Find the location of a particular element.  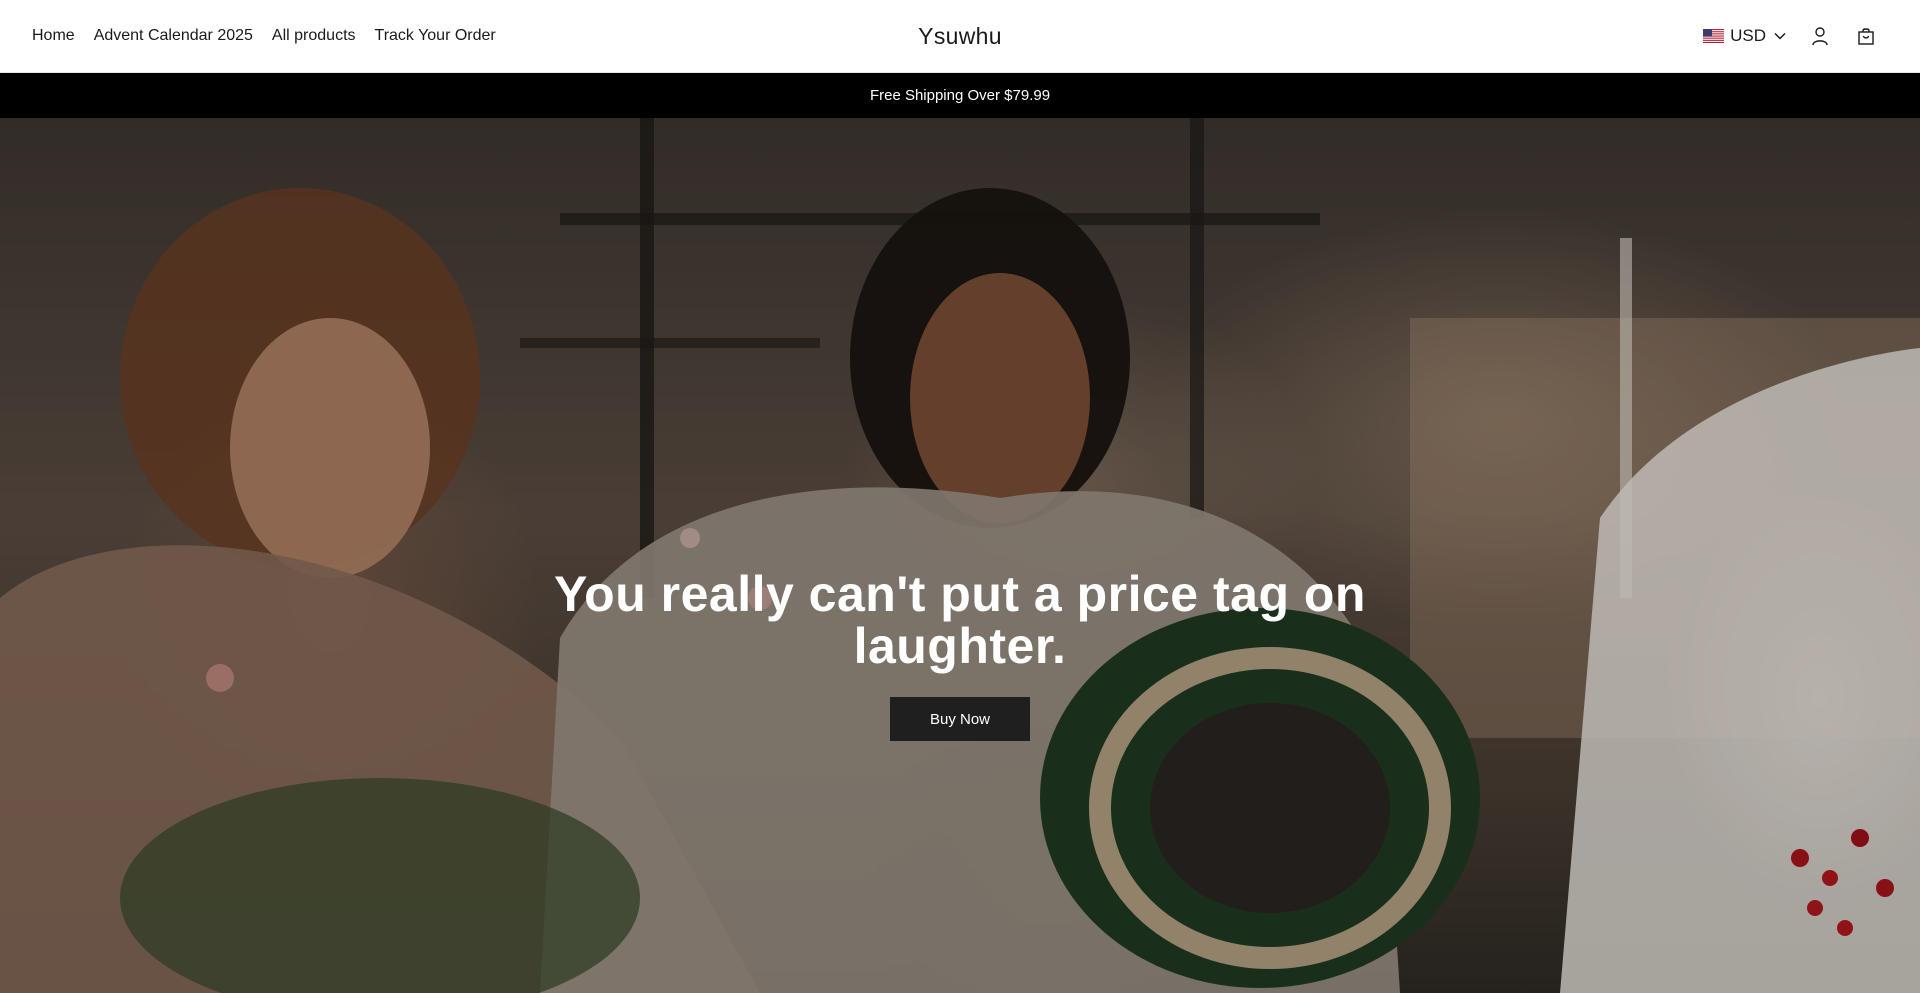

nav-home-link: Home is located at coordinates (53, 36).